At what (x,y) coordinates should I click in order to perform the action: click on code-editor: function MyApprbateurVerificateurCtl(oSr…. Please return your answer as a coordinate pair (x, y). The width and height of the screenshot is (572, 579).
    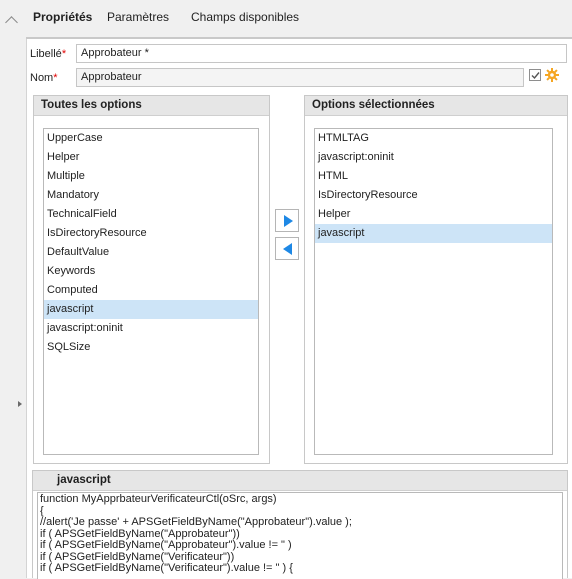
    Looking at the image, I should click on (300, 535).